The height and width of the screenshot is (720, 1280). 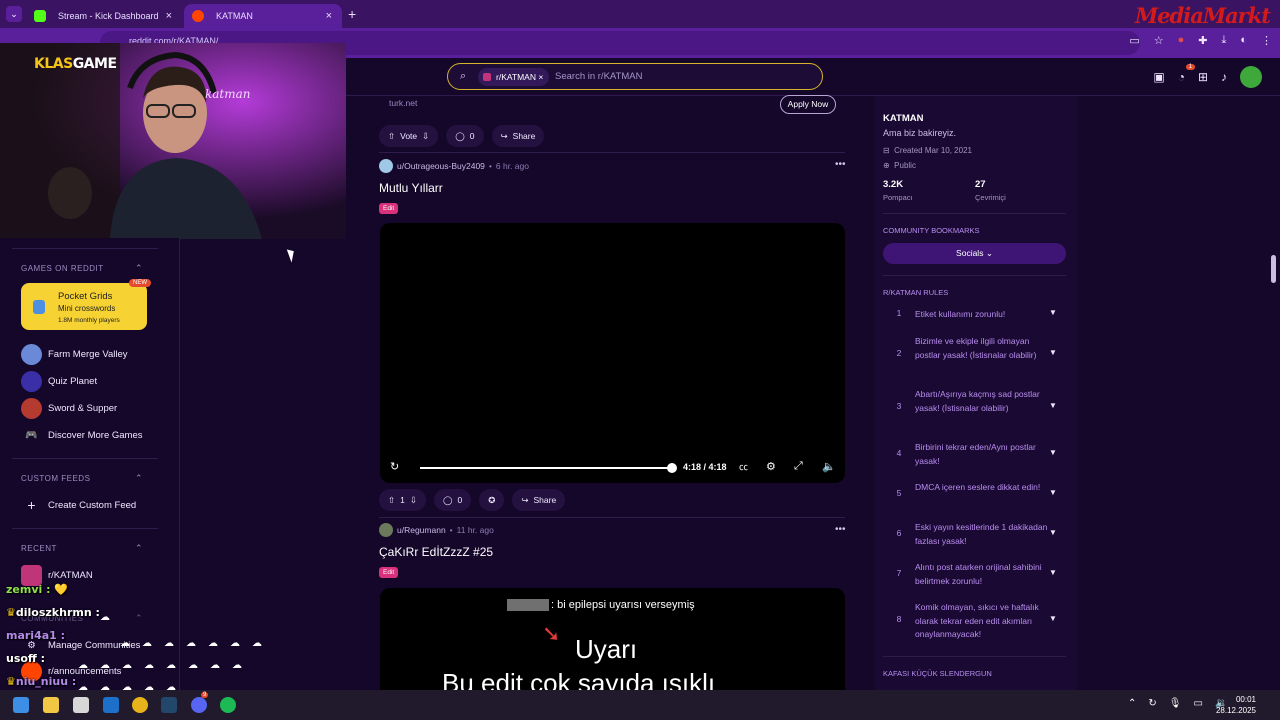 What do you see at coordinates (460, 500) in the screenshot?
I see `comment-count: 0` at bounding box center [460, 500].